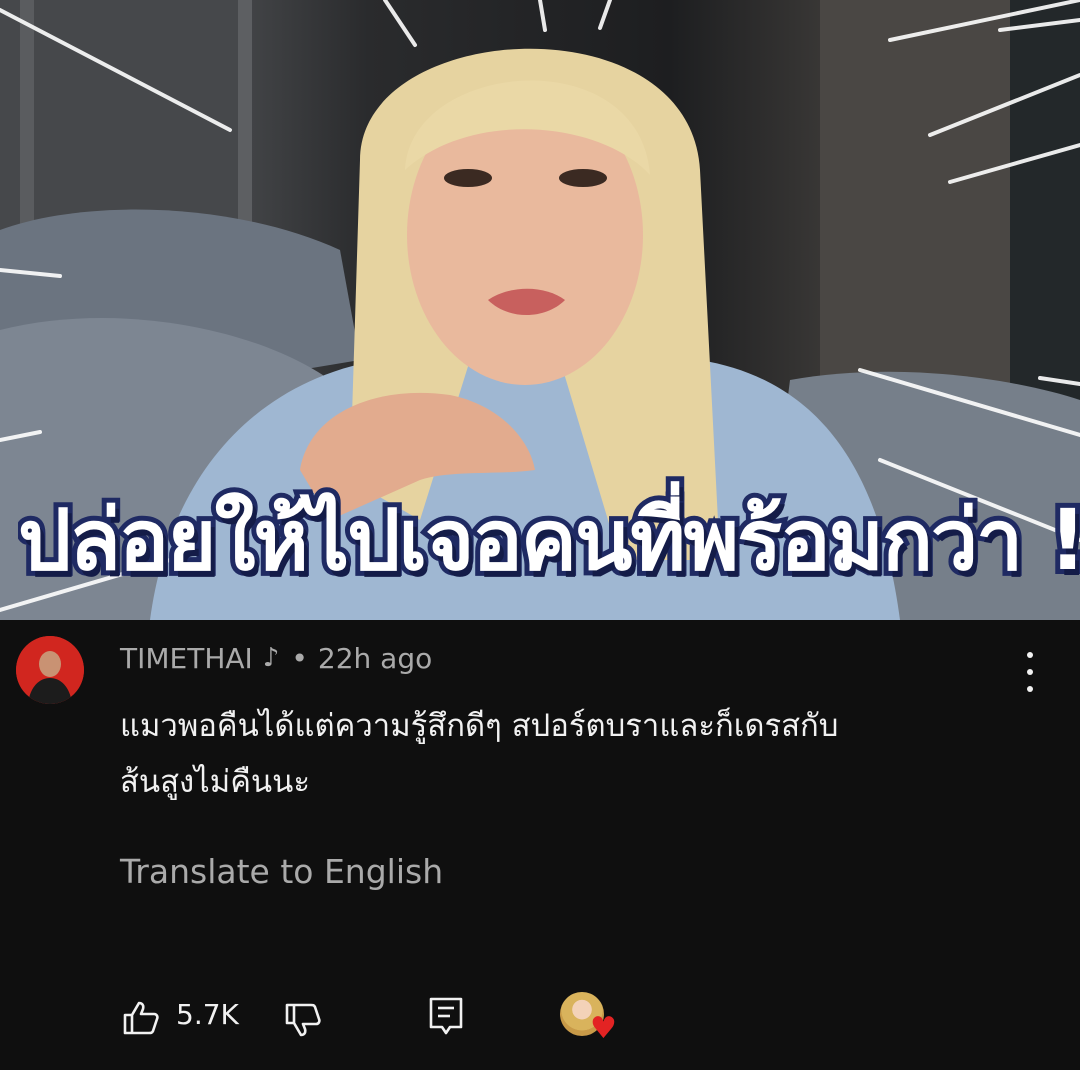 Image resolution: width=1080 pixels, height=1070 pixels. Describe the element at coordinates (603, 1028) in the screenshot. I see `heart-icon: ♥` at that location.